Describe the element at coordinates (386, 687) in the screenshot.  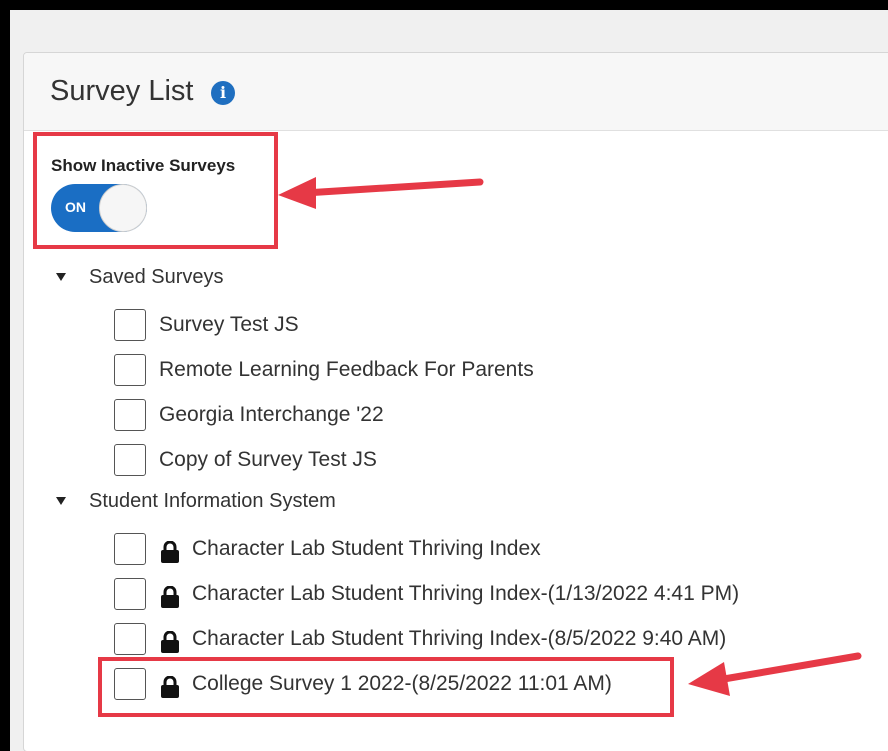
I see `annotation-highlight-item` at that location.